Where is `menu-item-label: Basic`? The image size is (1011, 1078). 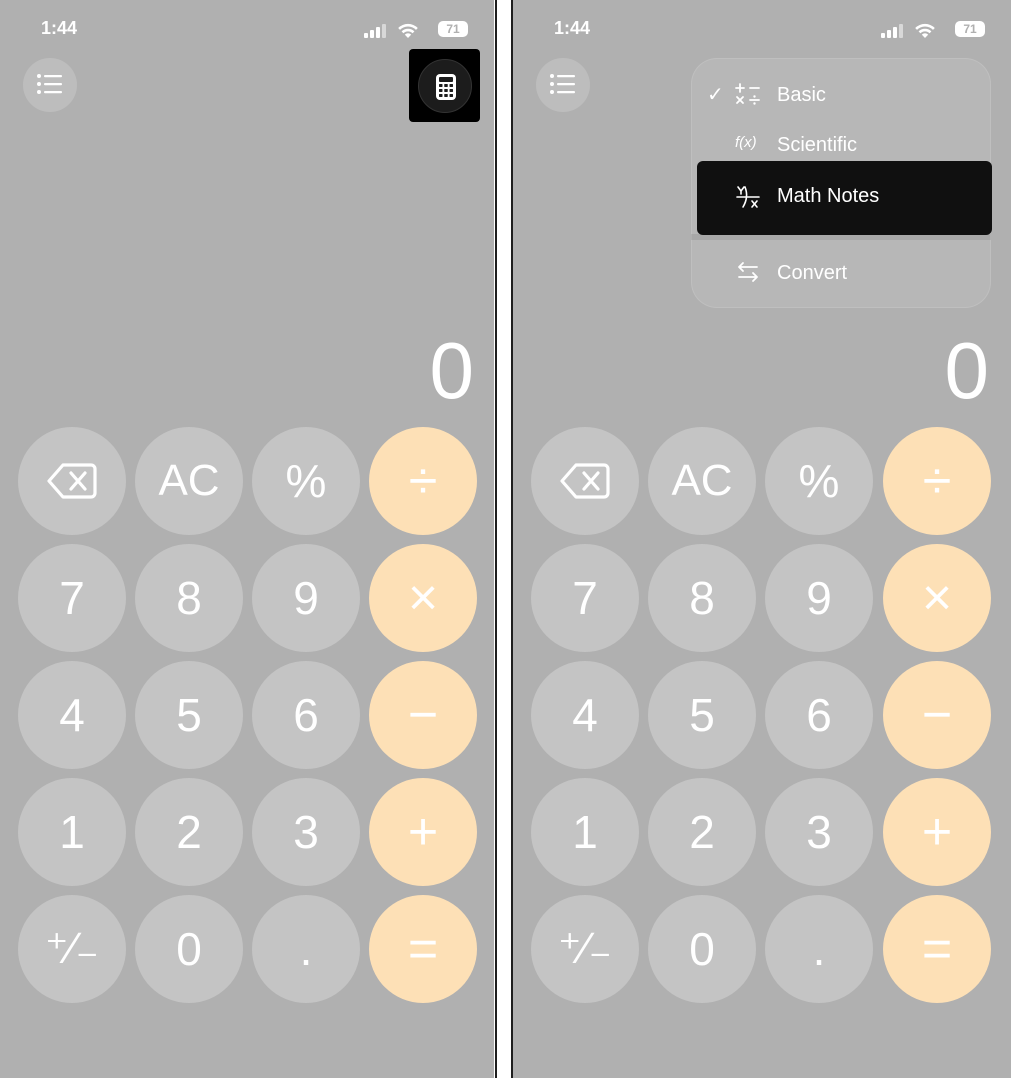 menu-item-label: Basic is located at coordinates (801, 95).